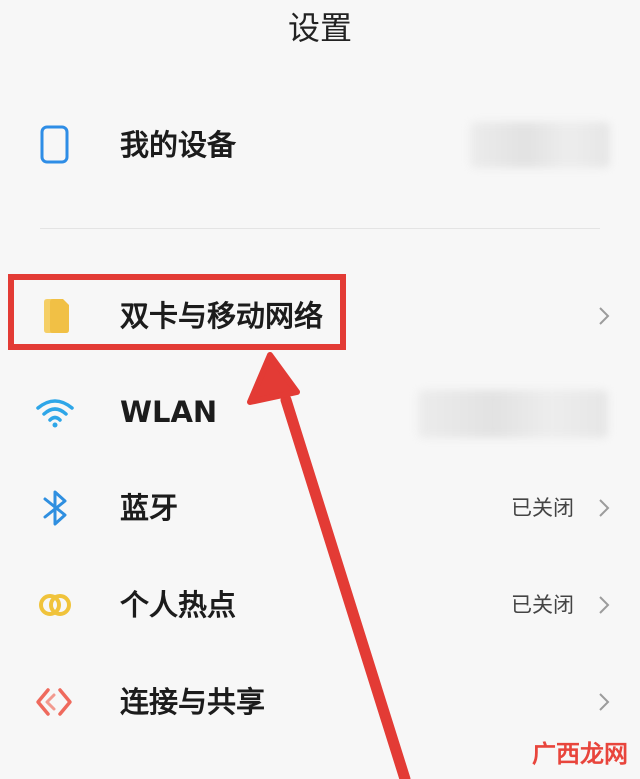  What do you see at coordinates (320, 605) in the screenshot?
I see `settings-row-hotspot: 个人热点 已关闭` at bounding box center [320, 605].